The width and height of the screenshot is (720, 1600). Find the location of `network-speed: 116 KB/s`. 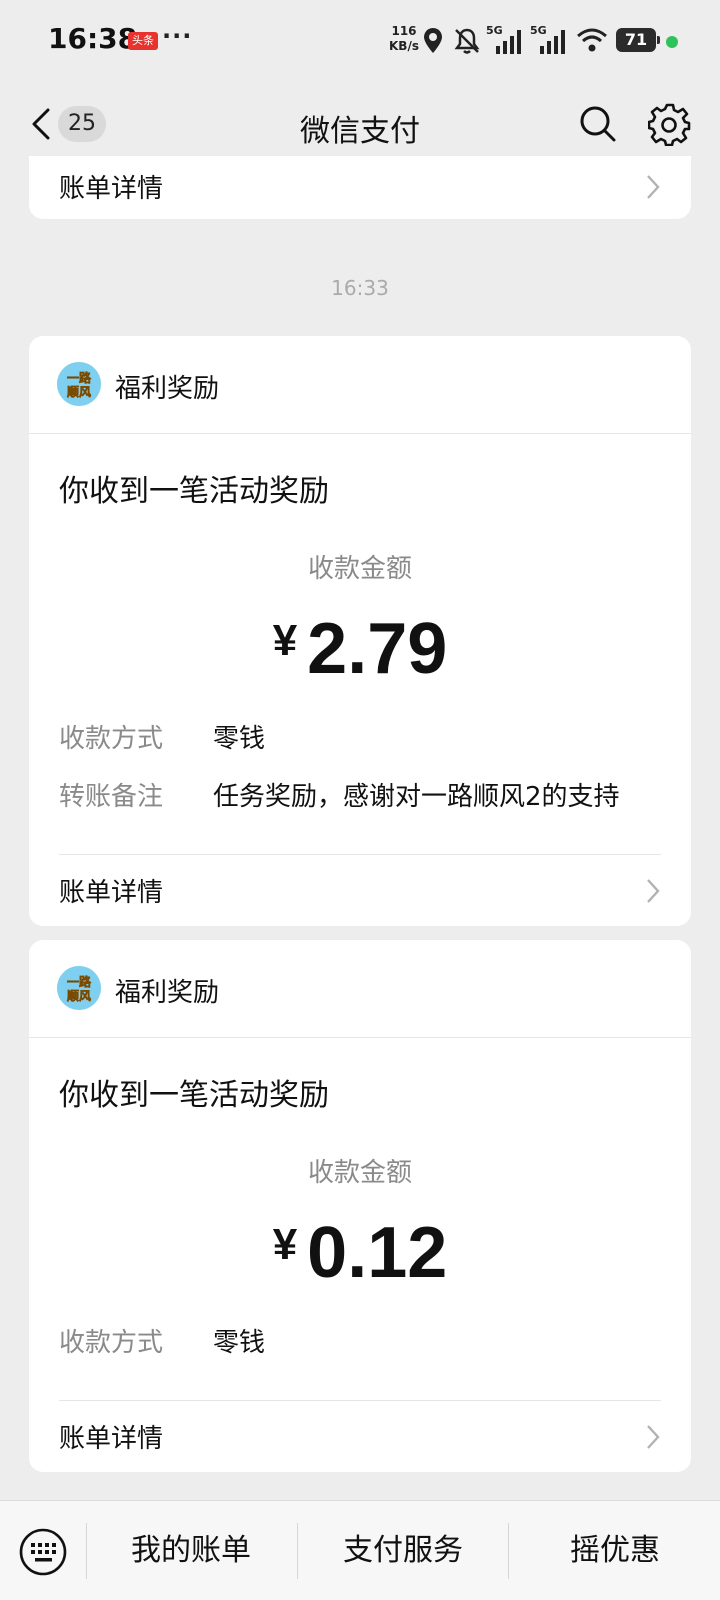

network-speed: 116 KB/s is located at coordinates (404, 38).